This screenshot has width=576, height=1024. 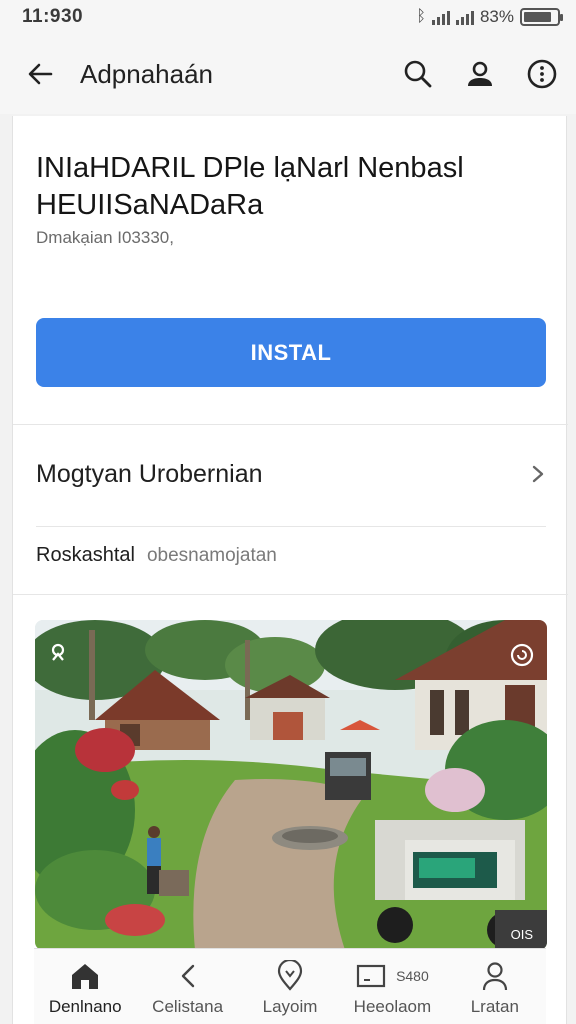 I want to click on chevron-right-icon, so click(x=538, y=474).